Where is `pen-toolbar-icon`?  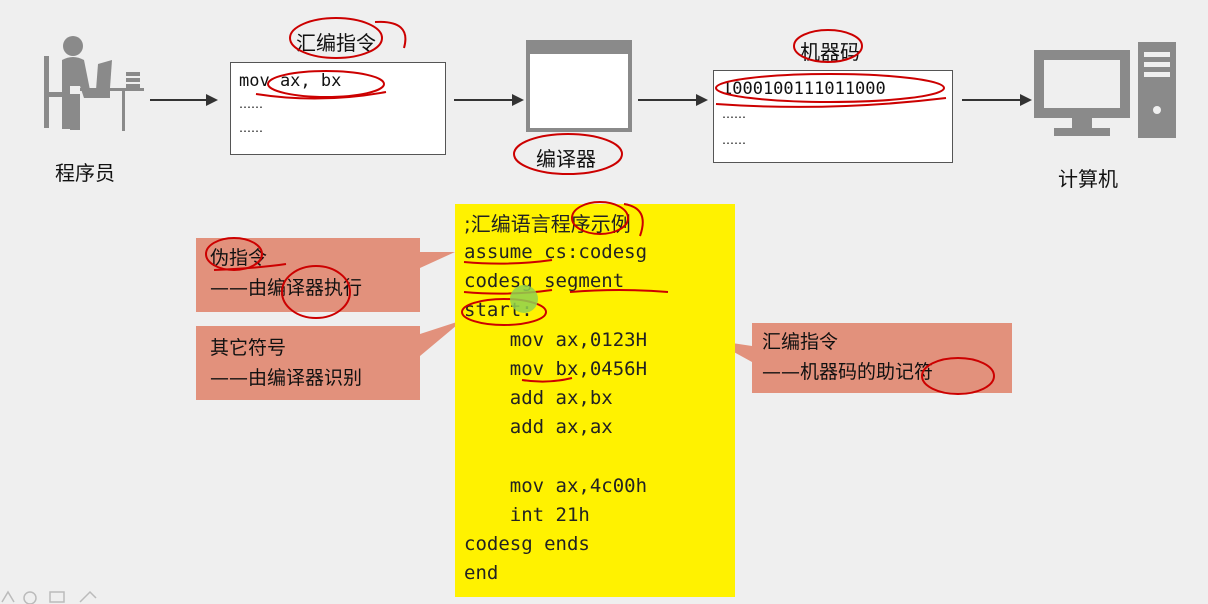
pen-toolbar-icon is located at coordinates (55, 596).